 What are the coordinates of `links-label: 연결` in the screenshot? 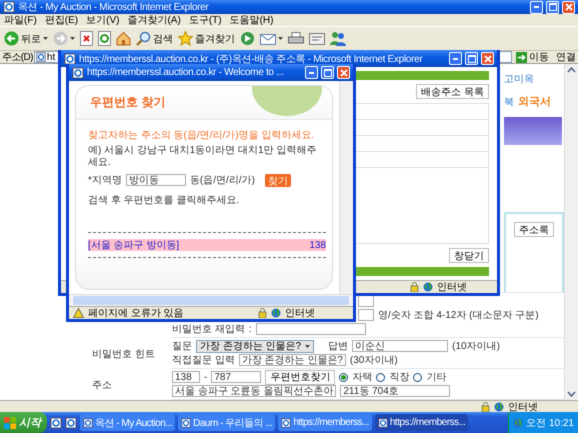 It's located at (566, 57).